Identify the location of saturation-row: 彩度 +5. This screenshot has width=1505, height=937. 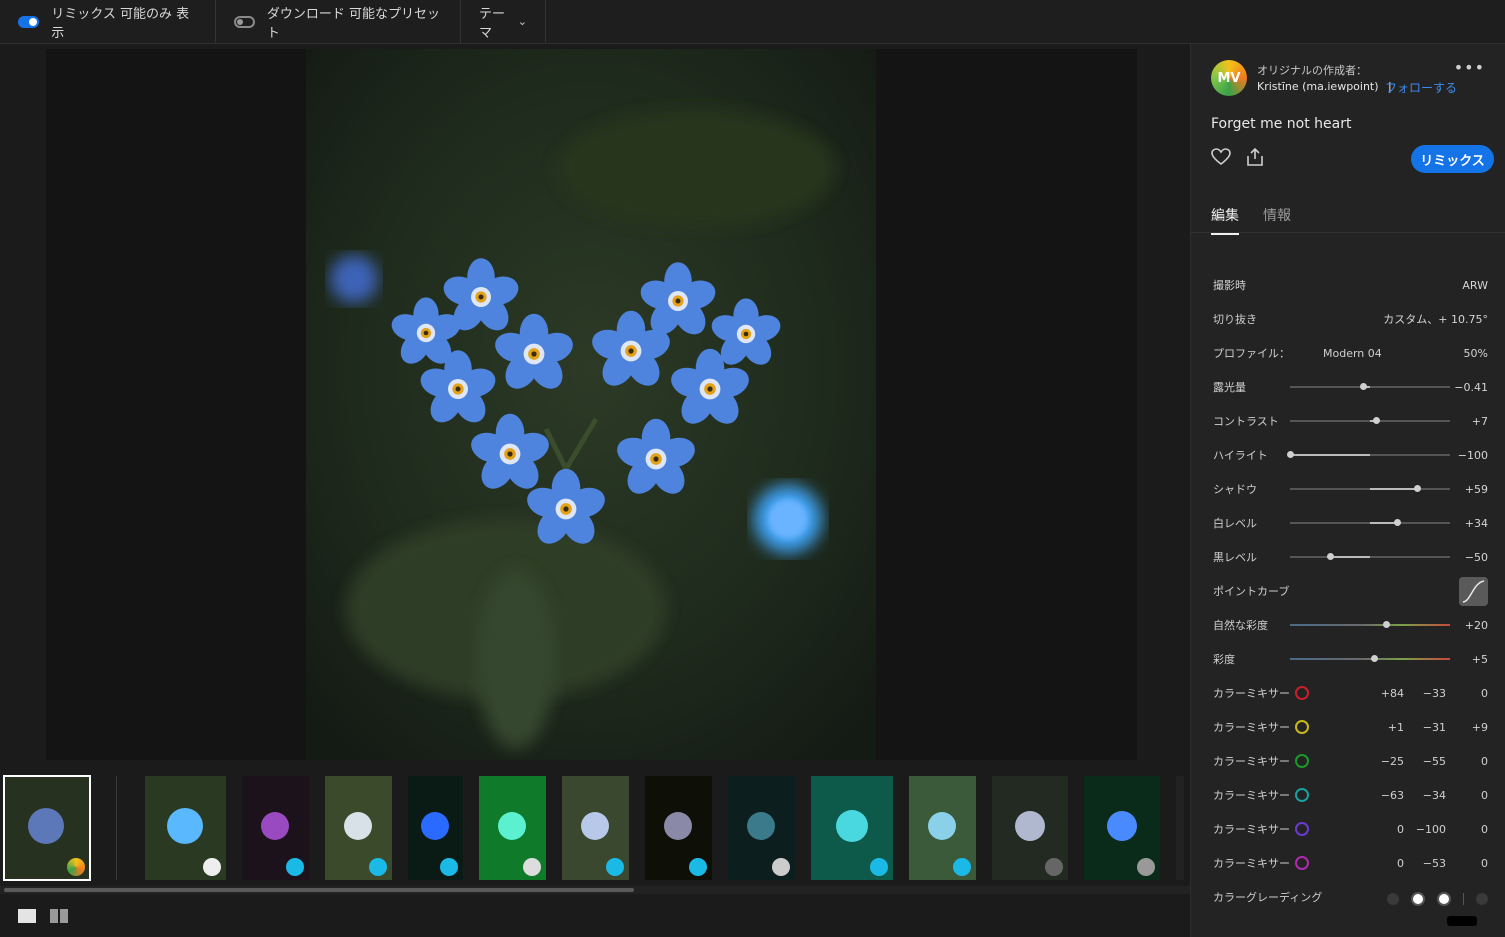
(1350, 659).